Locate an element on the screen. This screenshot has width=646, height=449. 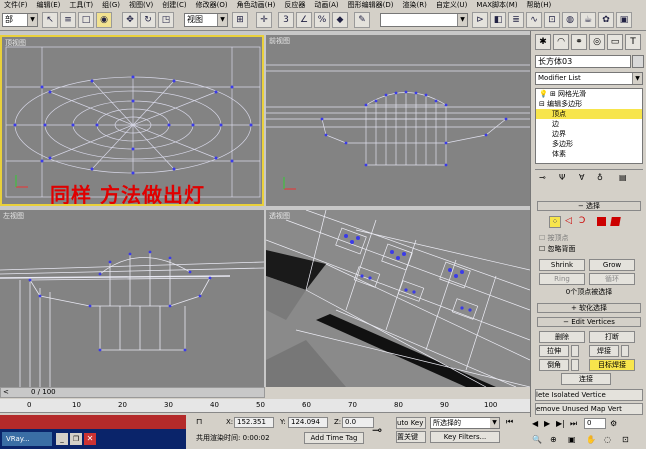
time-config-icon: ⚙ is located at coordinates (613, 423).